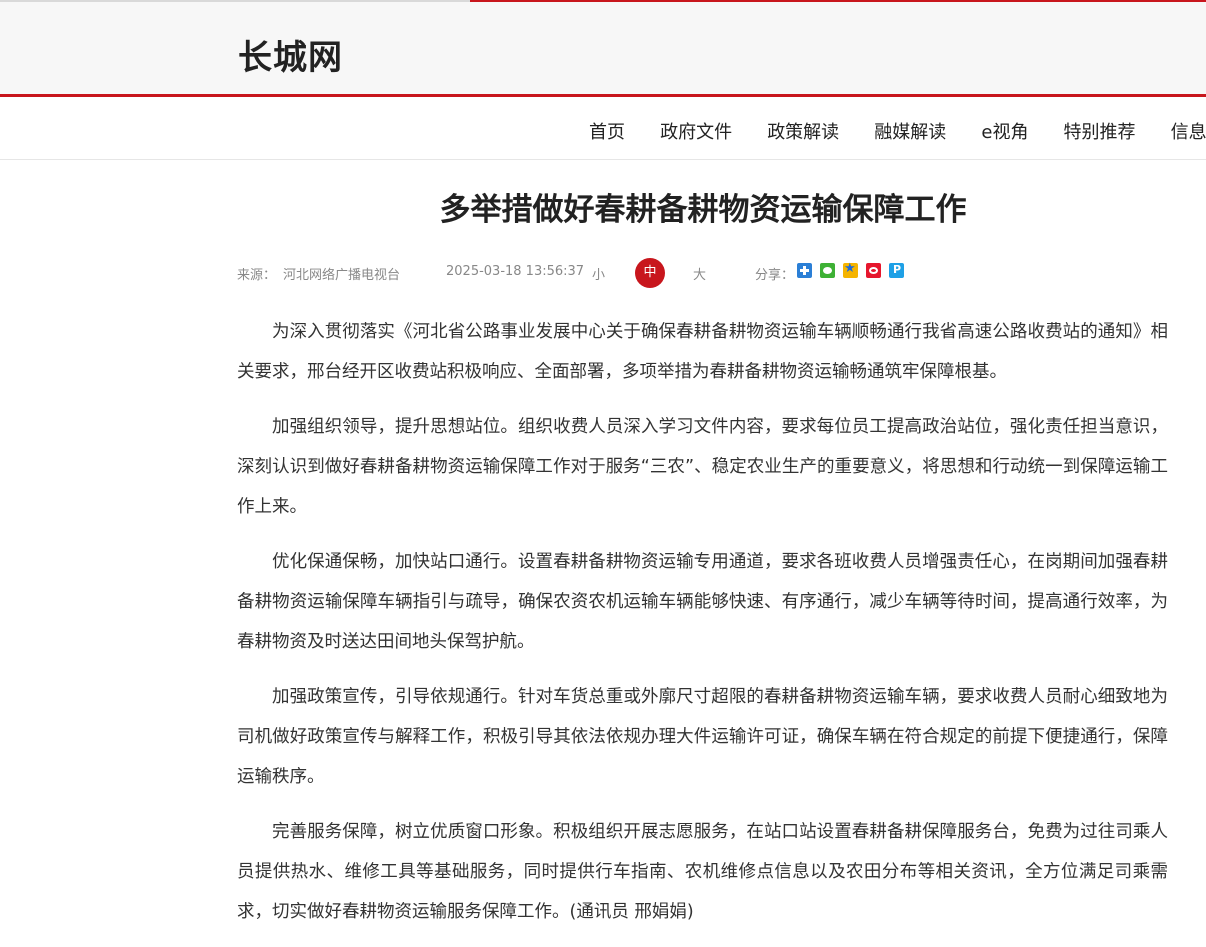 The width and height of the screenshot is (1206, 947). I want to click on source-label: 来源：, so click(257, 275).